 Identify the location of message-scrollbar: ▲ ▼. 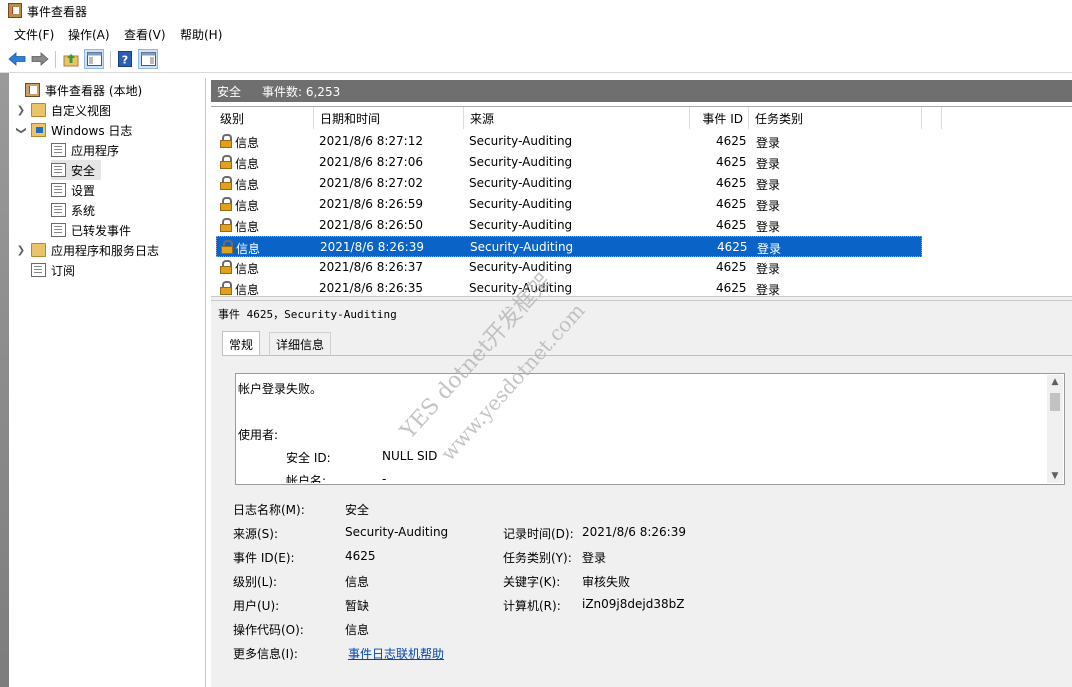
(1055, 429).